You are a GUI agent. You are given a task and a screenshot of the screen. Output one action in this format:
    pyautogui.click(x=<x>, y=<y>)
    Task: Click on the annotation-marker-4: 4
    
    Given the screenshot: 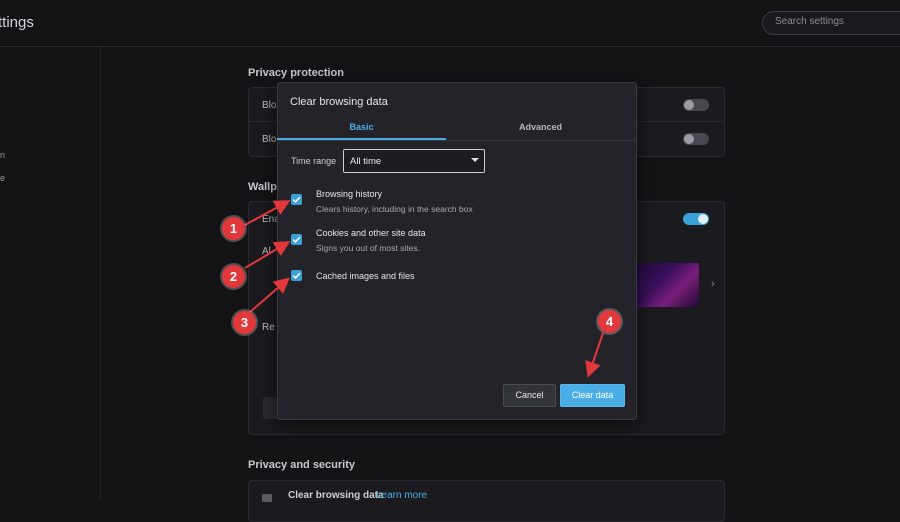 What is the action you would take?
    pyautogui.click(x=609, y=321)
    